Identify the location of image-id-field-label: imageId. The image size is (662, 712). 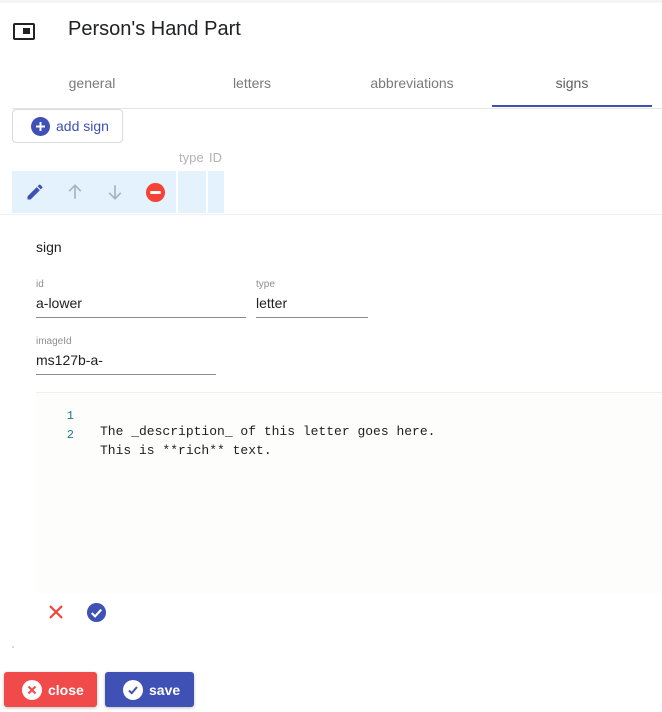
(54, 341).